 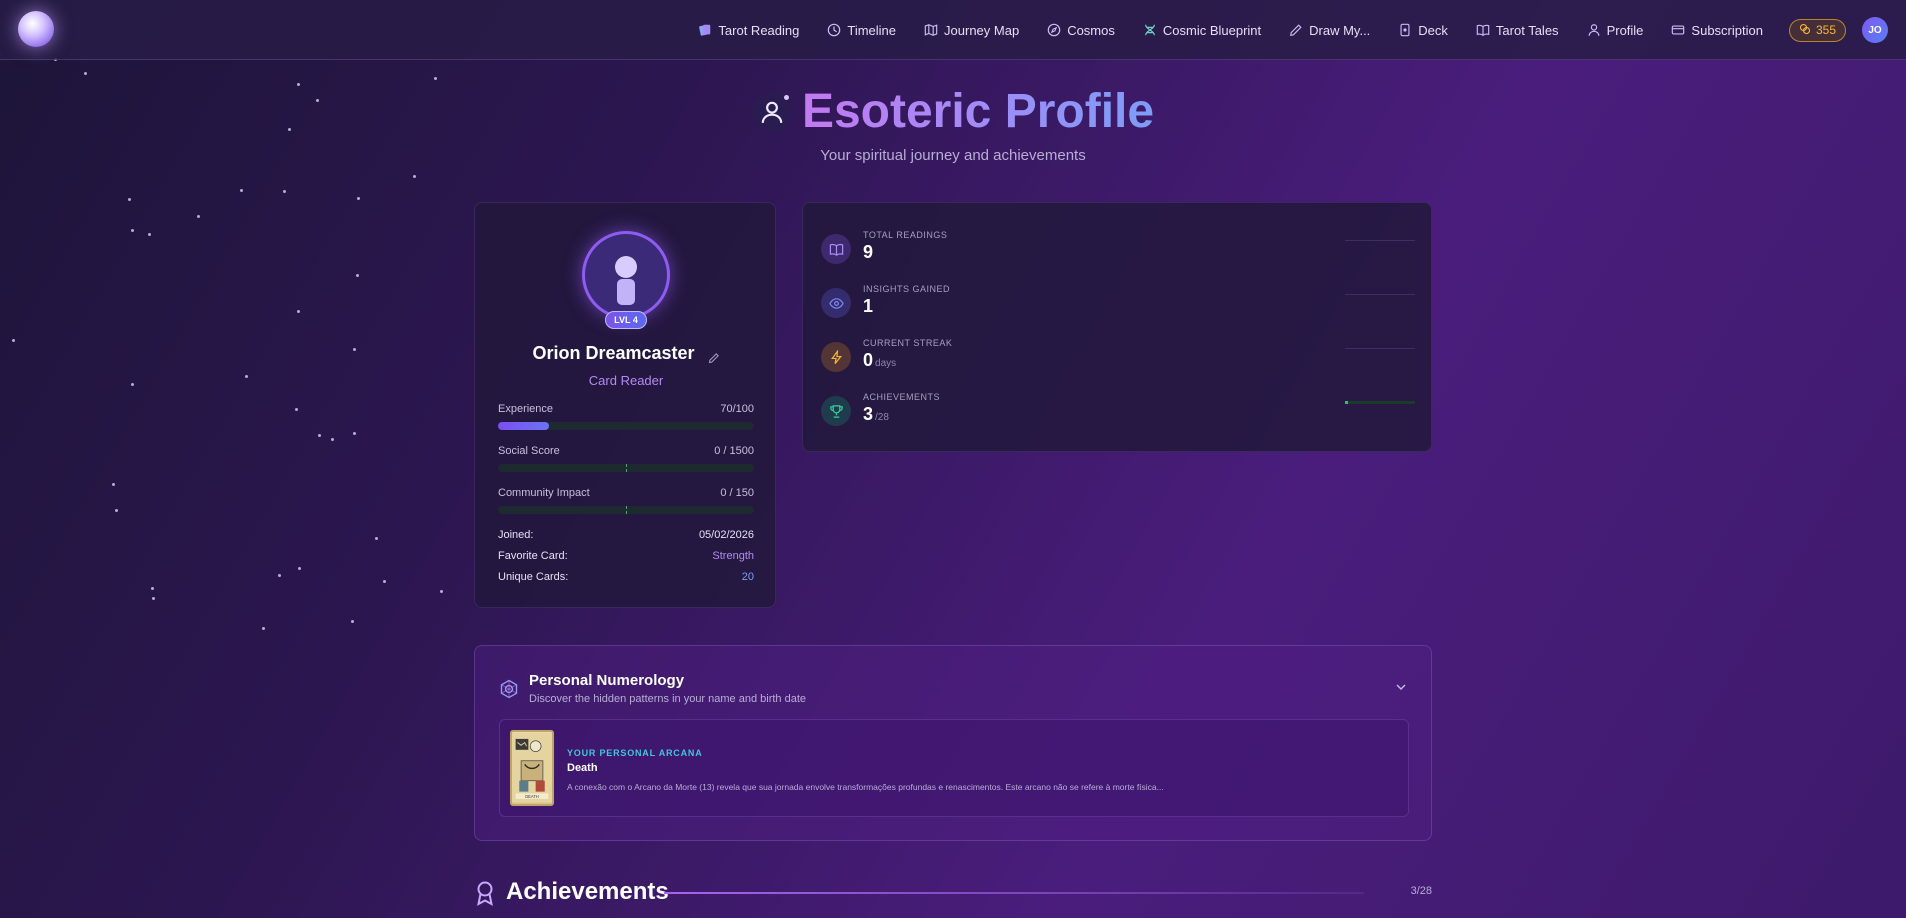 What do you see at coordinates (931, 30) in the screenshot?
I see `map-icon` at bounding box center [931, 30].